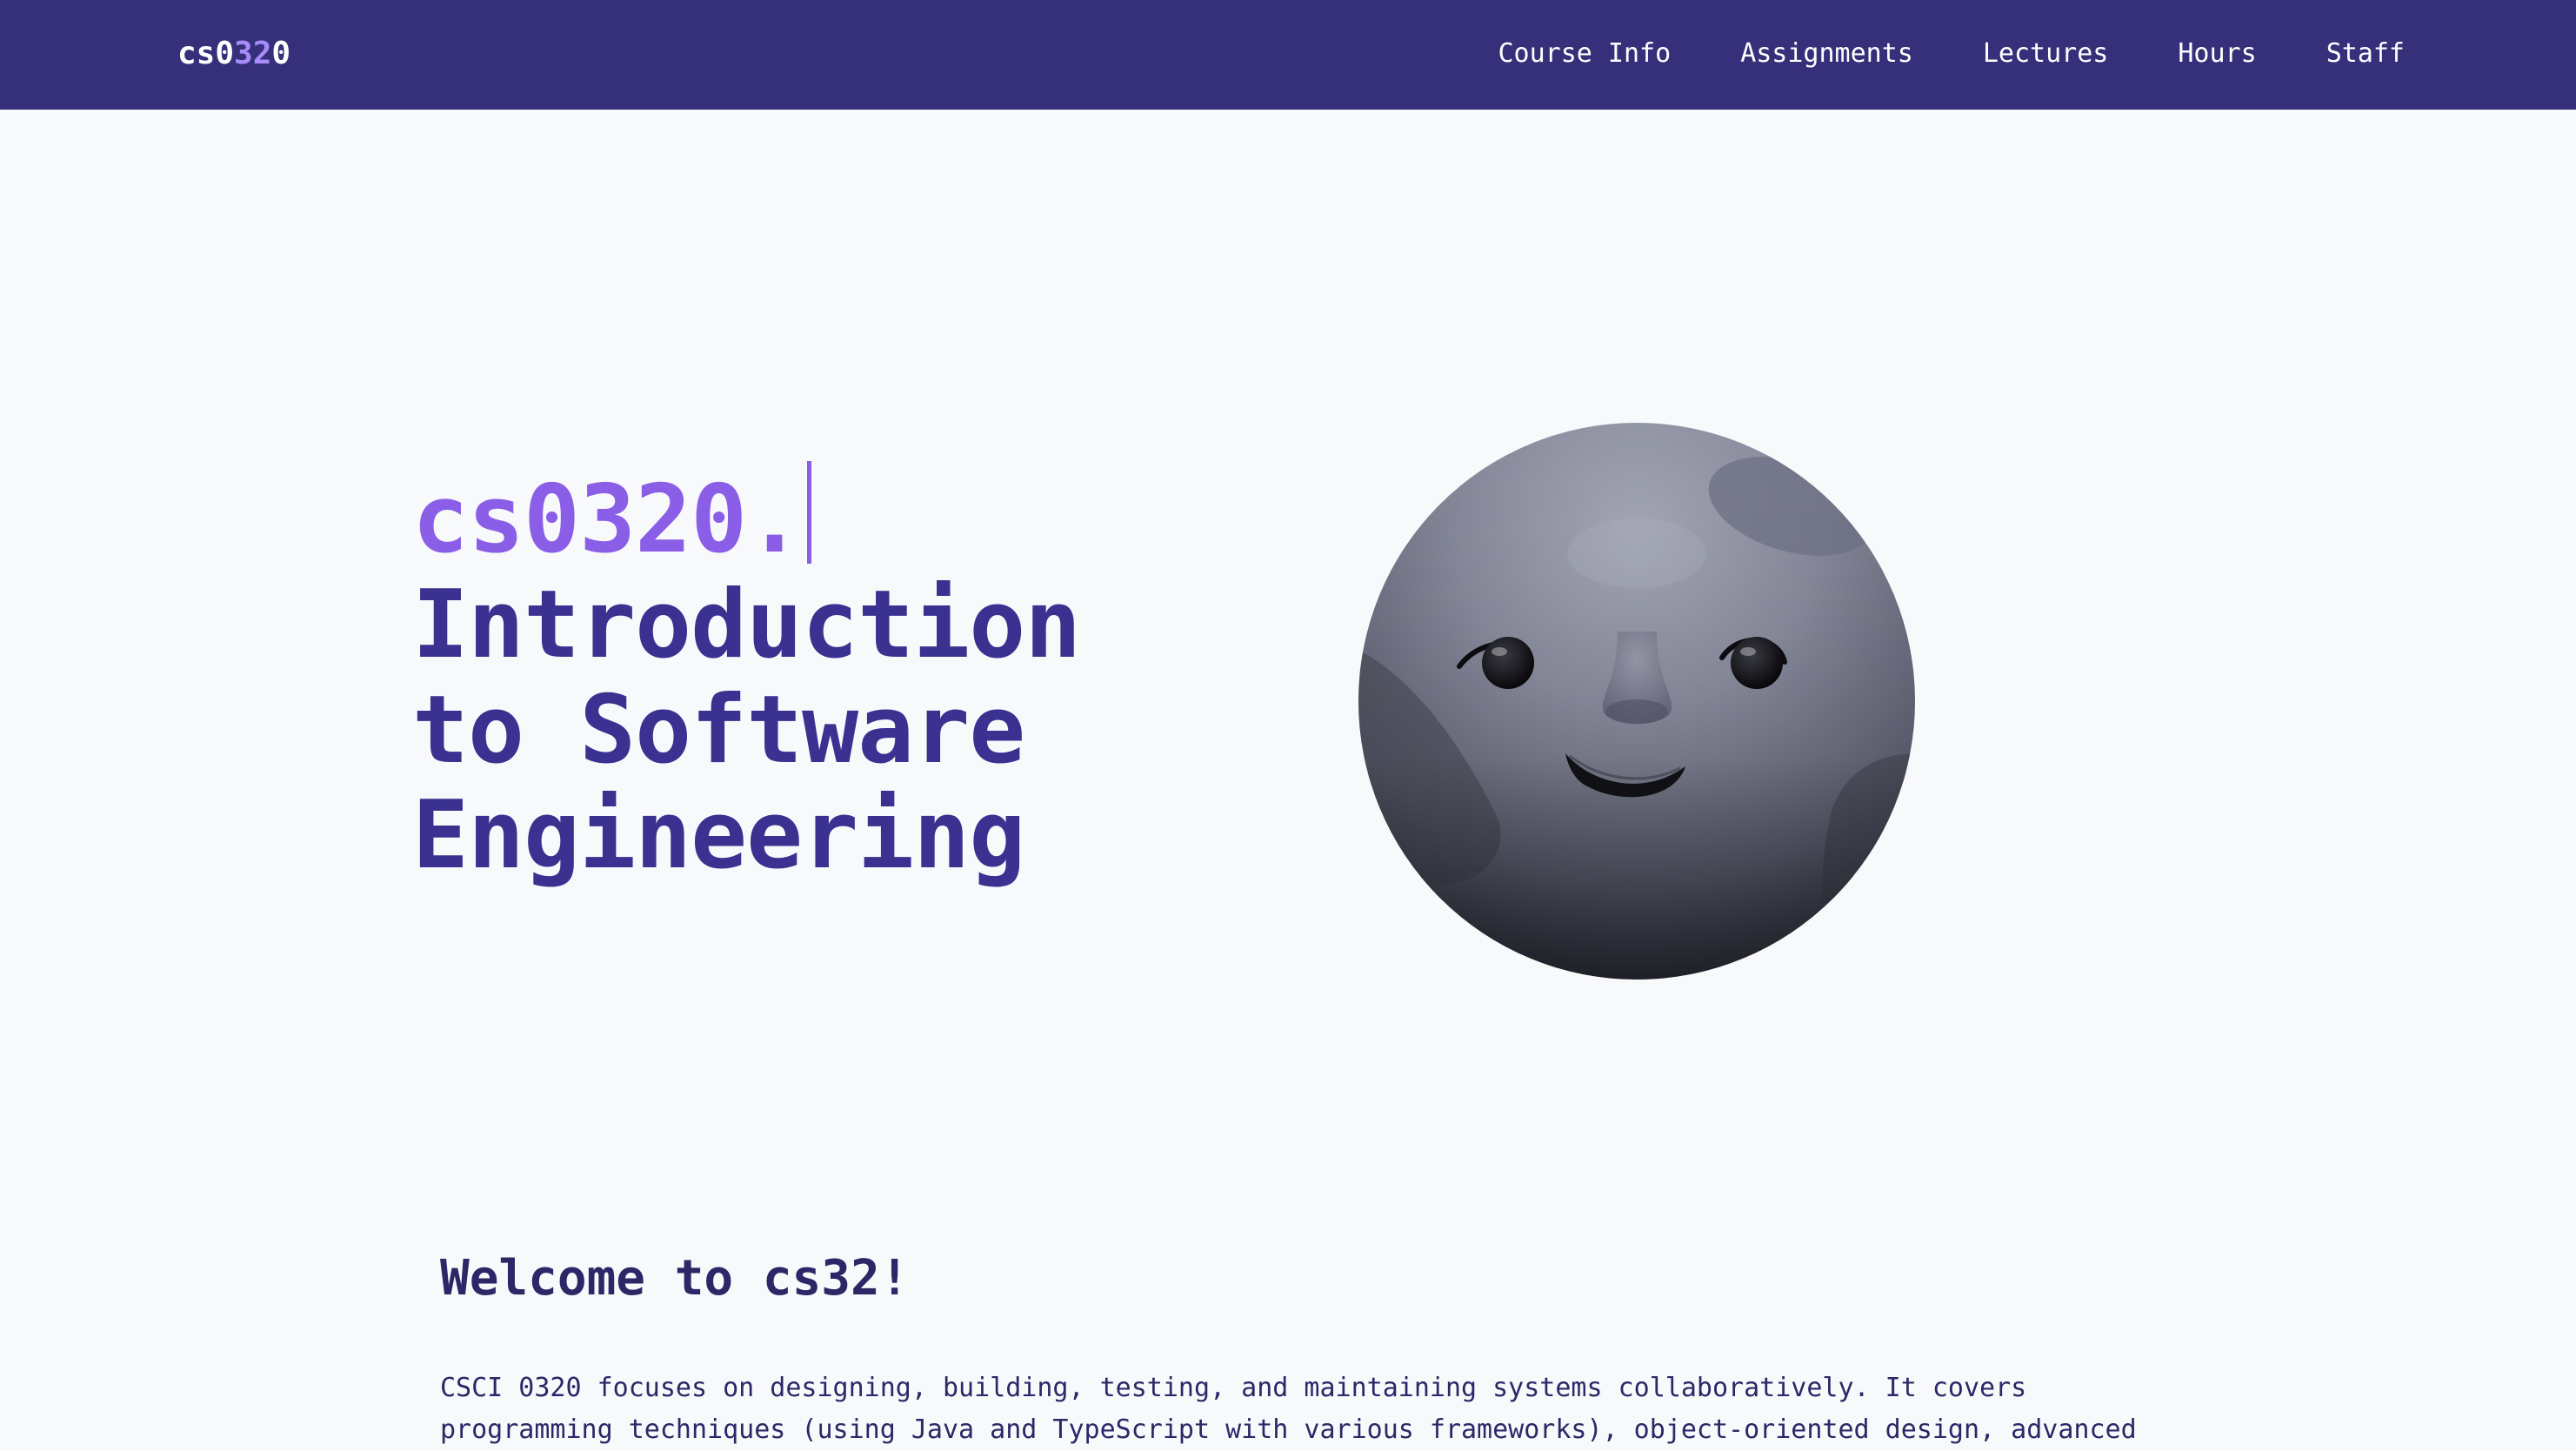  I want to click on welcome-heading: Welcome to cs32!, so click(675, 1279).